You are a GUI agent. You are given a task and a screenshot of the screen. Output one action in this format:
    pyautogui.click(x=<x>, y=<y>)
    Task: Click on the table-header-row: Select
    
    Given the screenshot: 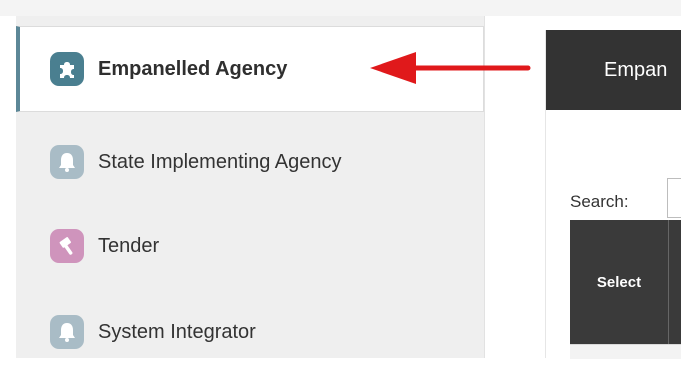 What is the action you would take?
    pyautogui.click(x=625, y=282)
    